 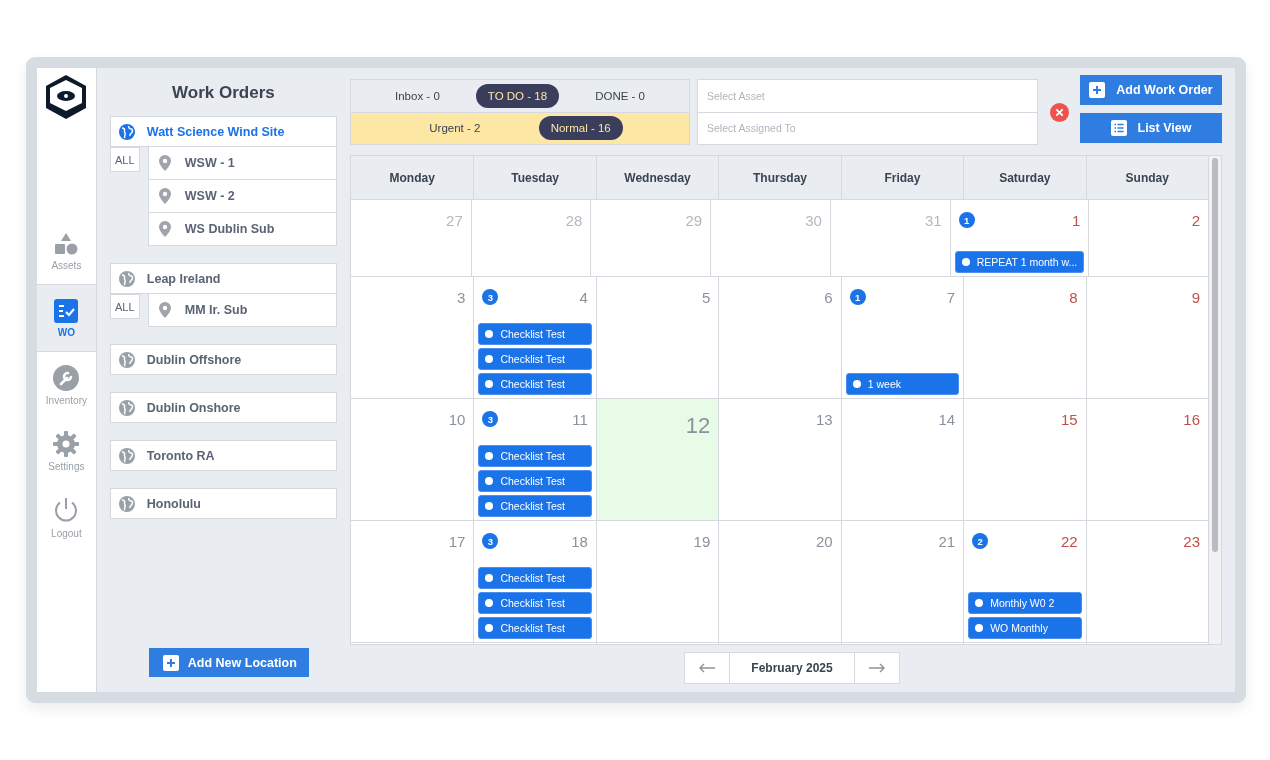 I want to click on sub-location-item: WSW - 2, so click(x=242, y=196).